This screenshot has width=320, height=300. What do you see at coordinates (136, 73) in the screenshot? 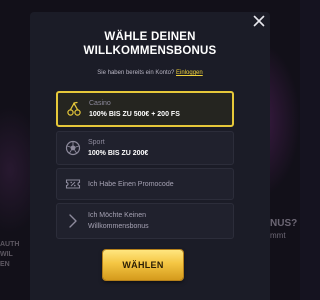
I see `login-prompt-text: Sie haben bereits ein Konto?` at bounding box center [136, 73].